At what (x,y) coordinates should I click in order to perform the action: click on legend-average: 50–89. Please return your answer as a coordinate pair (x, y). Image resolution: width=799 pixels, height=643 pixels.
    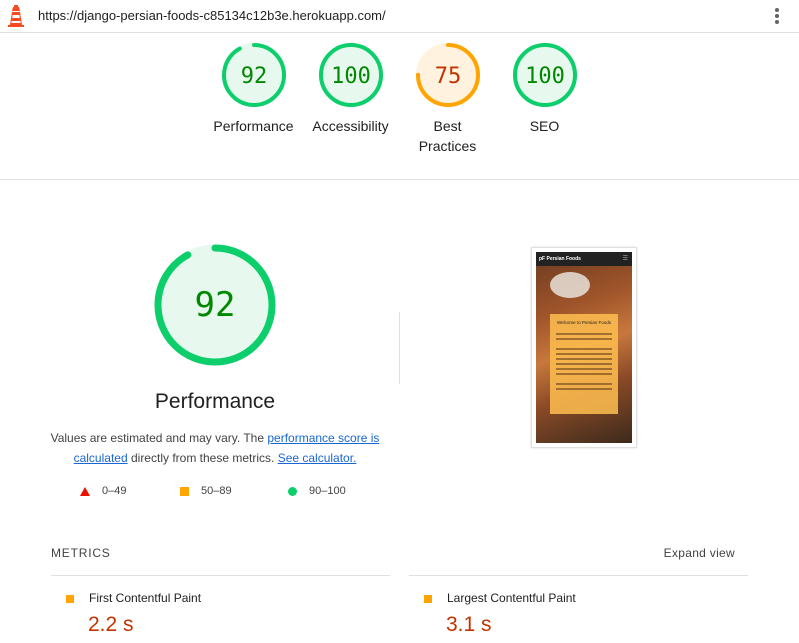
    Looking at the image, I should click on (234, 491).